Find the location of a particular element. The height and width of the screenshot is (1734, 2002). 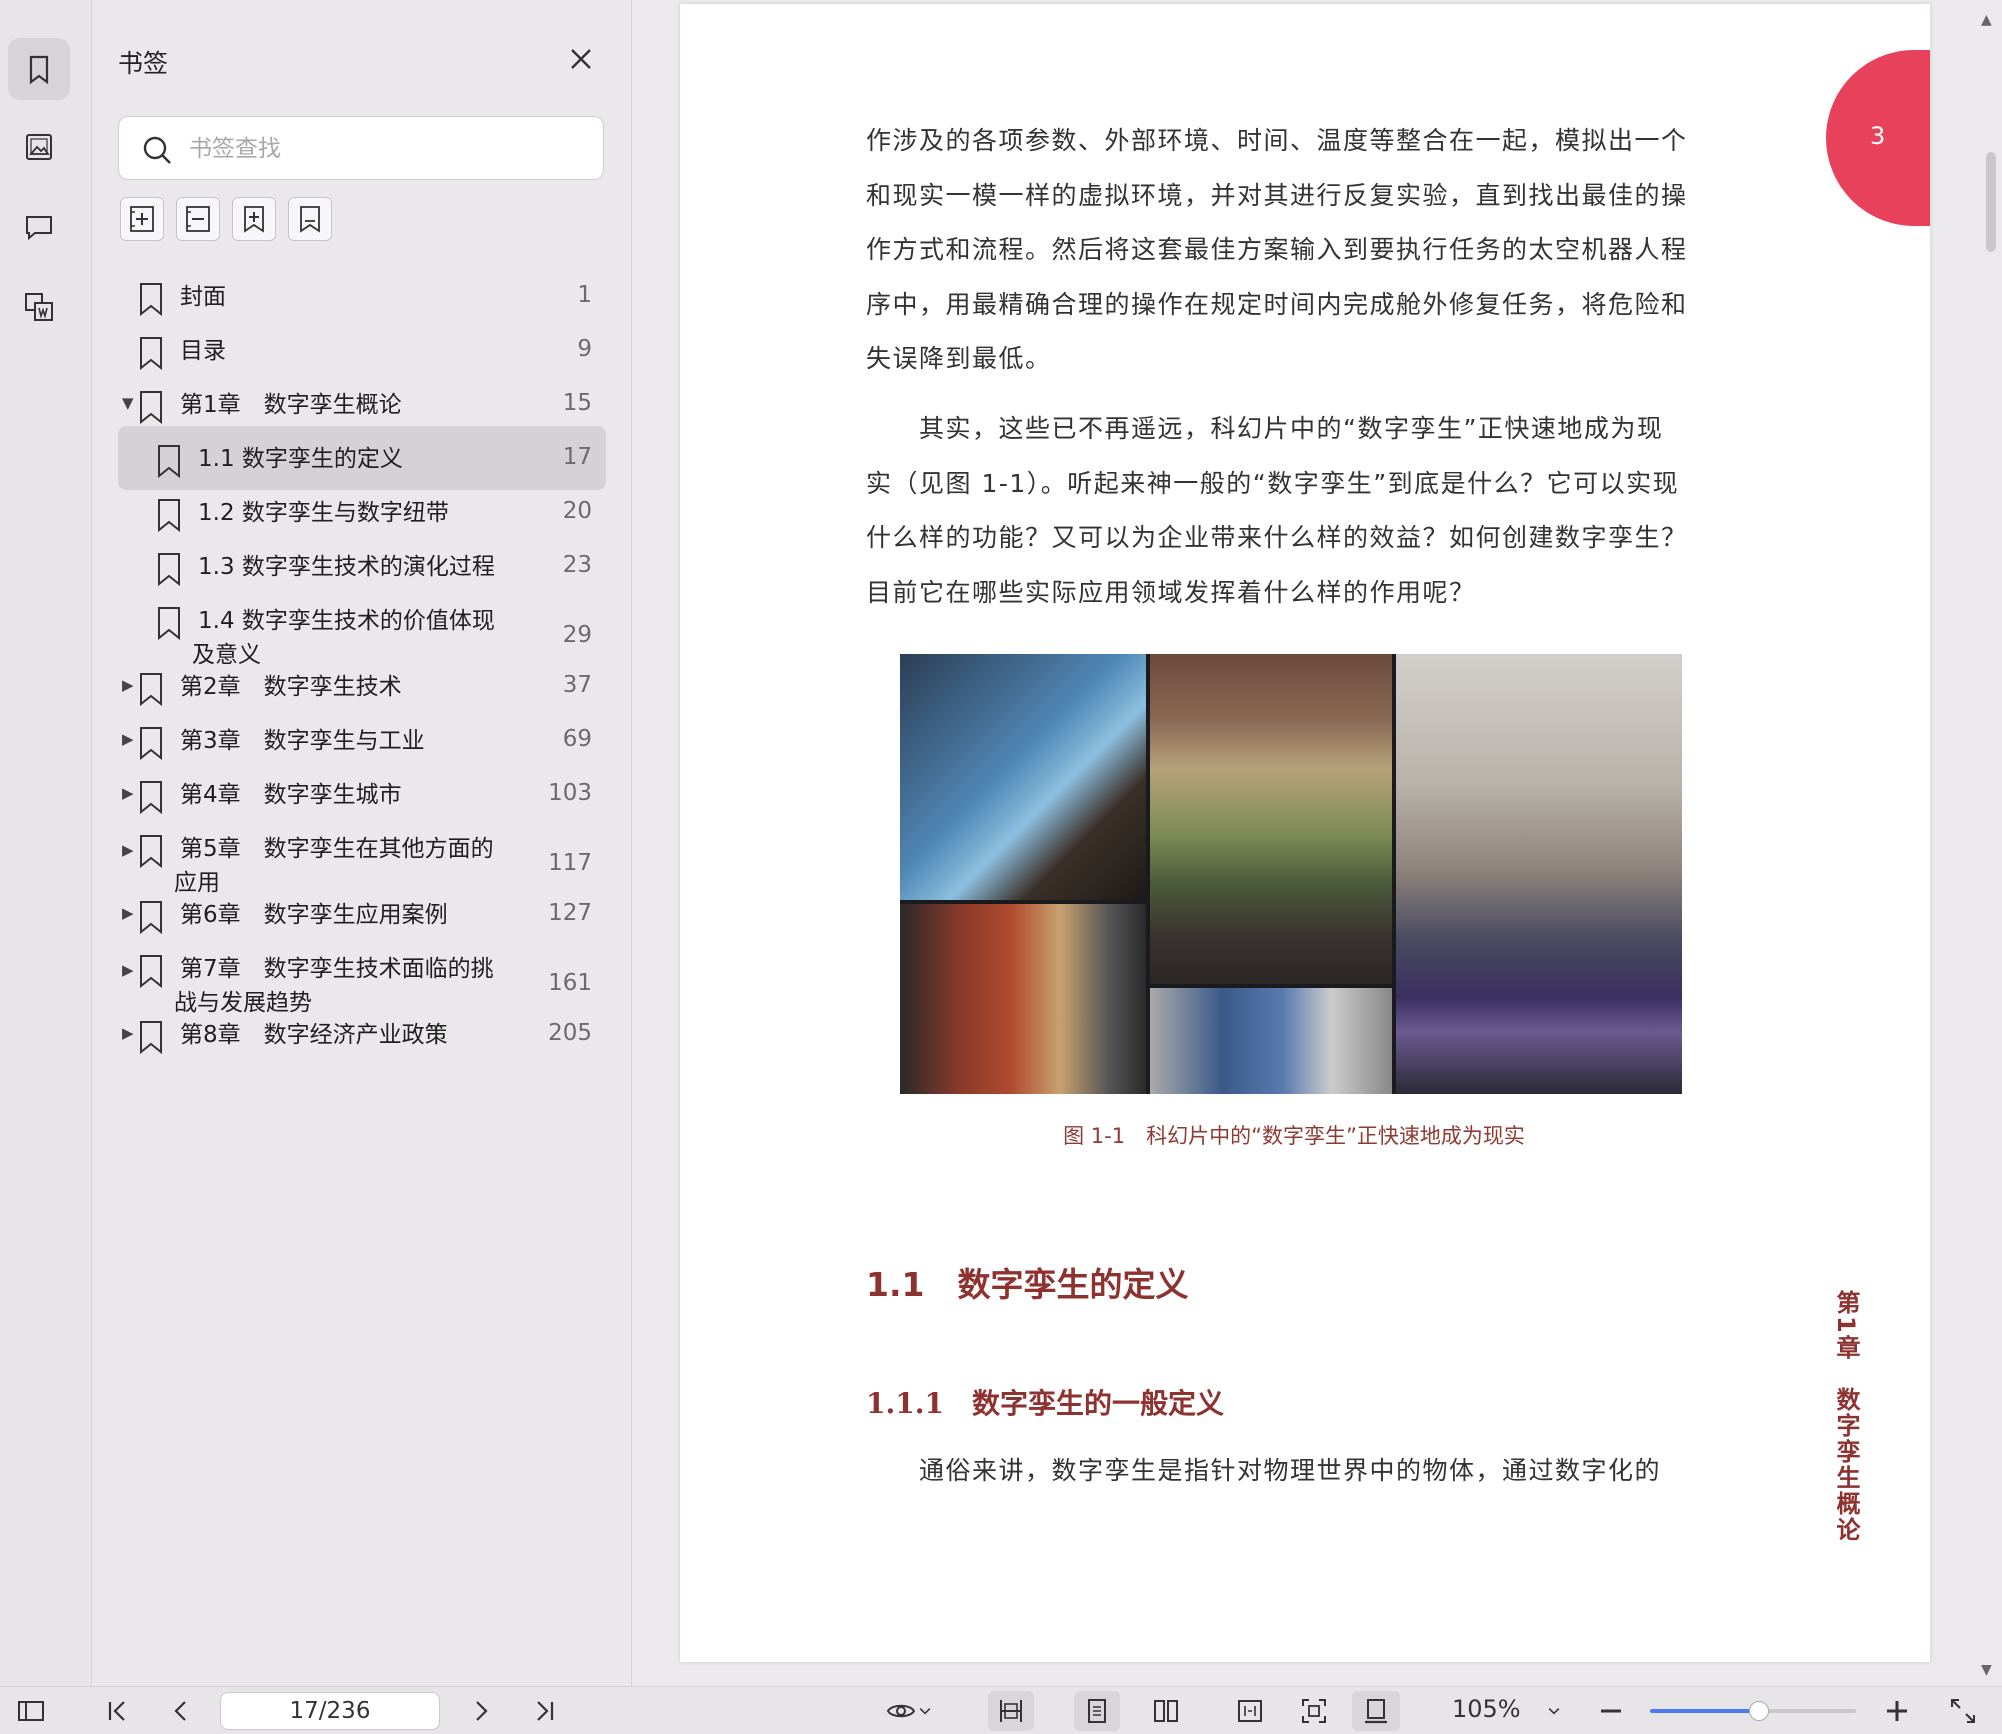

bookmark-item: 1.1 数字孪生的定义 17 is located at coordinates (362, 458).